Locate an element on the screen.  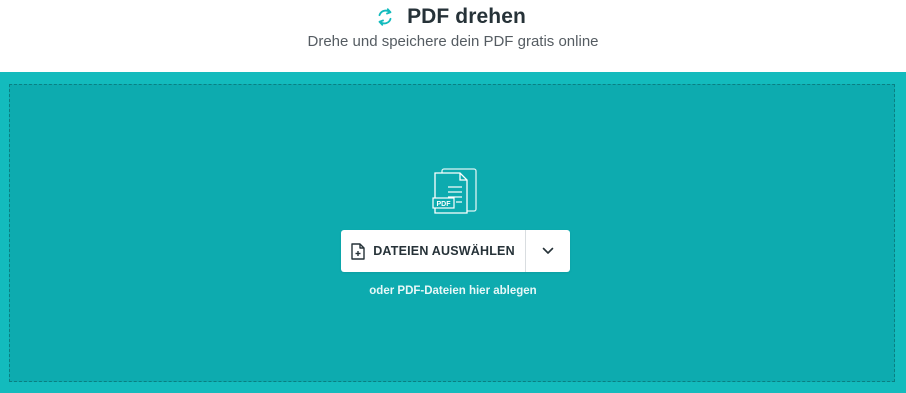
pdf-icon-label: PDF is located at coordinates (444, 204).